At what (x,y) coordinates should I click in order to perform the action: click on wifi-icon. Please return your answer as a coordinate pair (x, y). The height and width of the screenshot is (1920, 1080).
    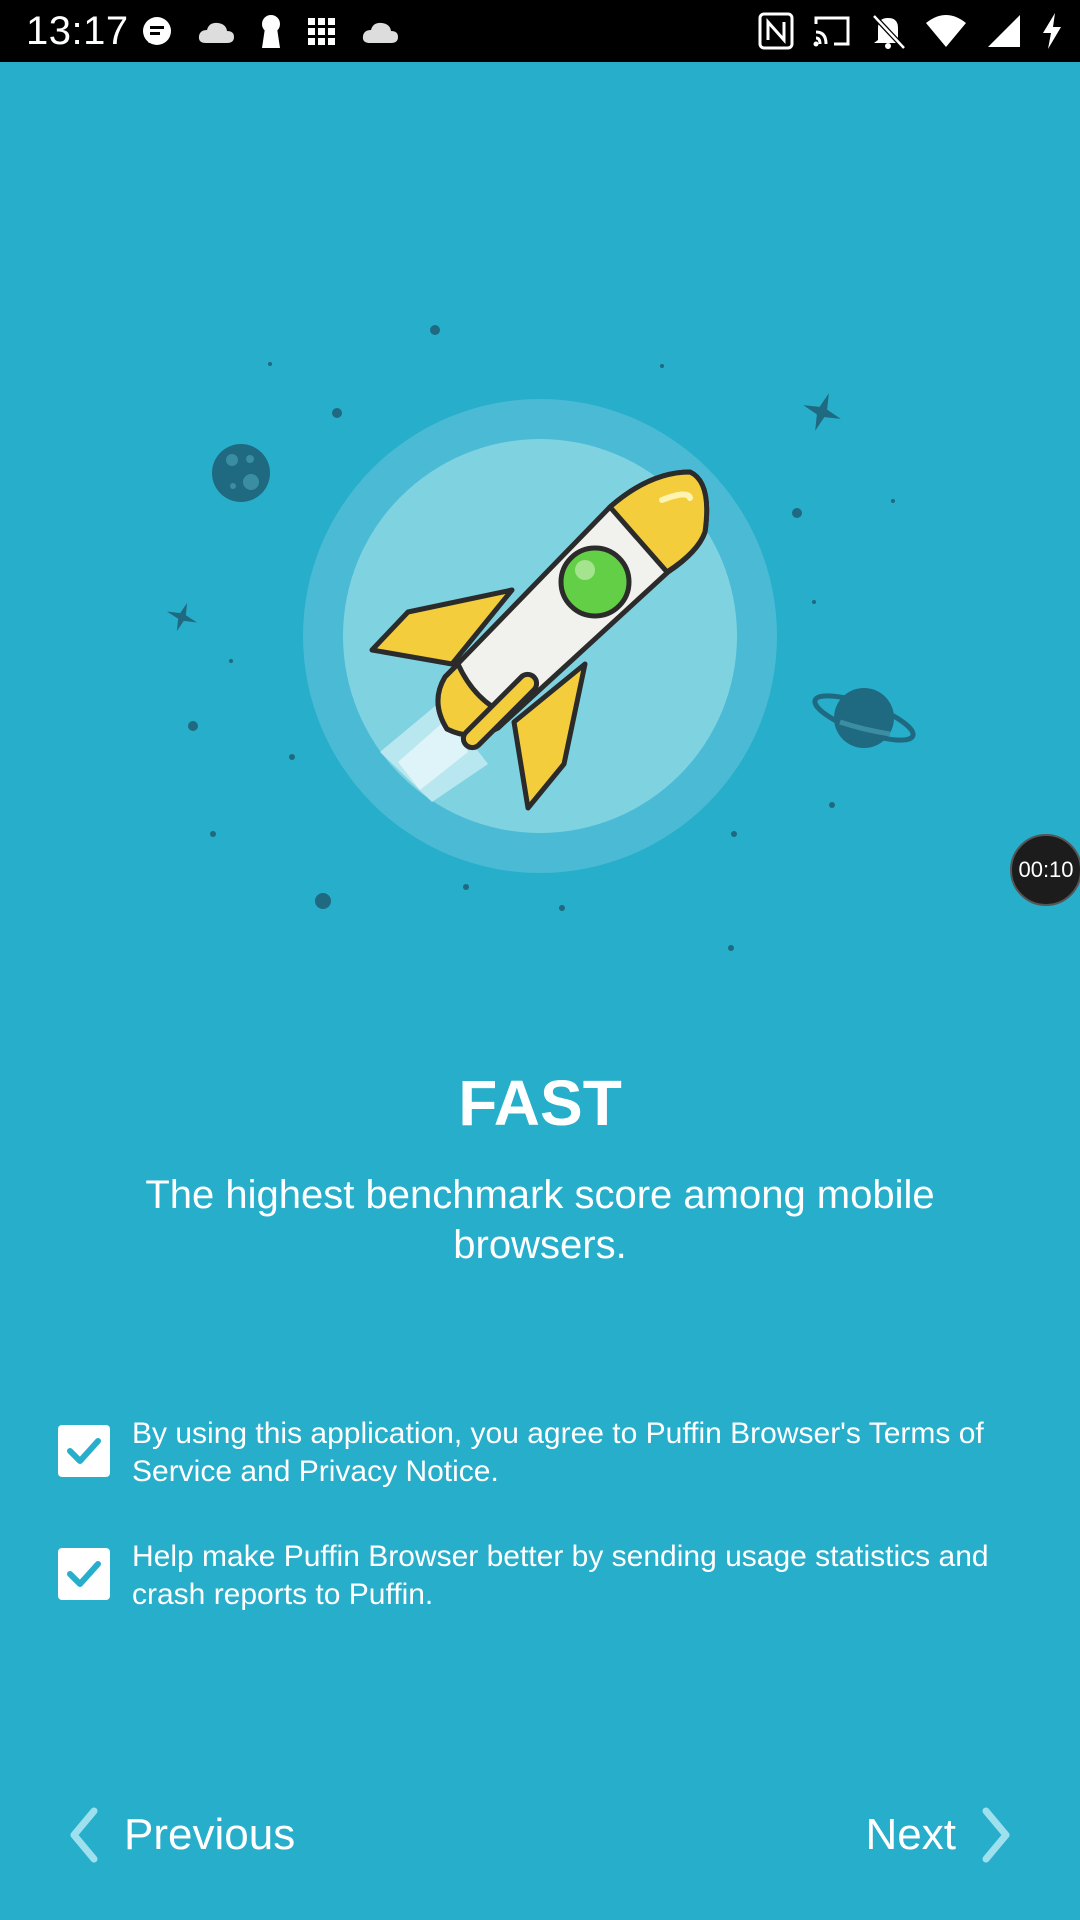
    Looking at the image, I should click on (946, 31).